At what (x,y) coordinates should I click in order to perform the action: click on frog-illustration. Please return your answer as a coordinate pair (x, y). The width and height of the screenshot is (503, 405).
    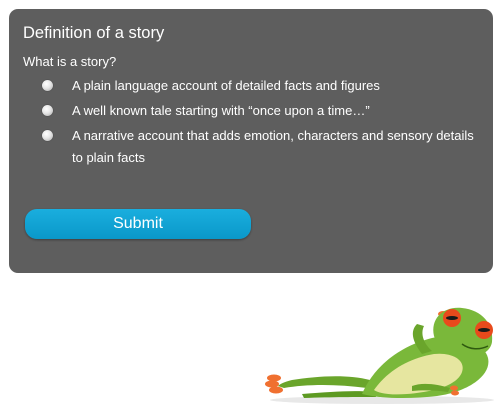
    Looking at the image, I should click on (379, 355).